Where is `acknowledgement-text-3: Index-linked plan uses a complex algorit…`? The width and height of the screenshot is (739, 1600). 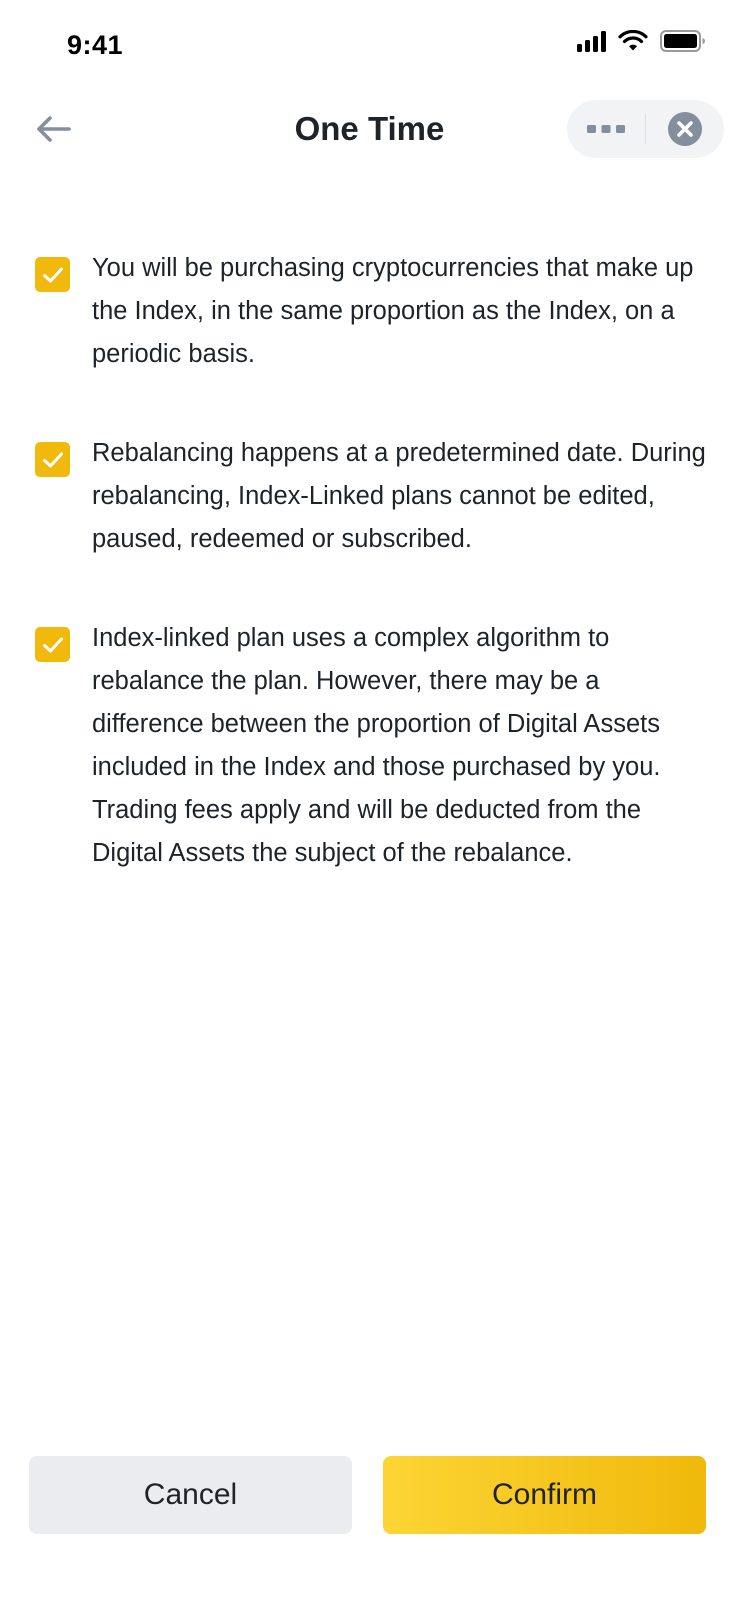
acknowledgement-text-3: Index-linked plan uses a complex algorit… is located at coordinates (376, 745).